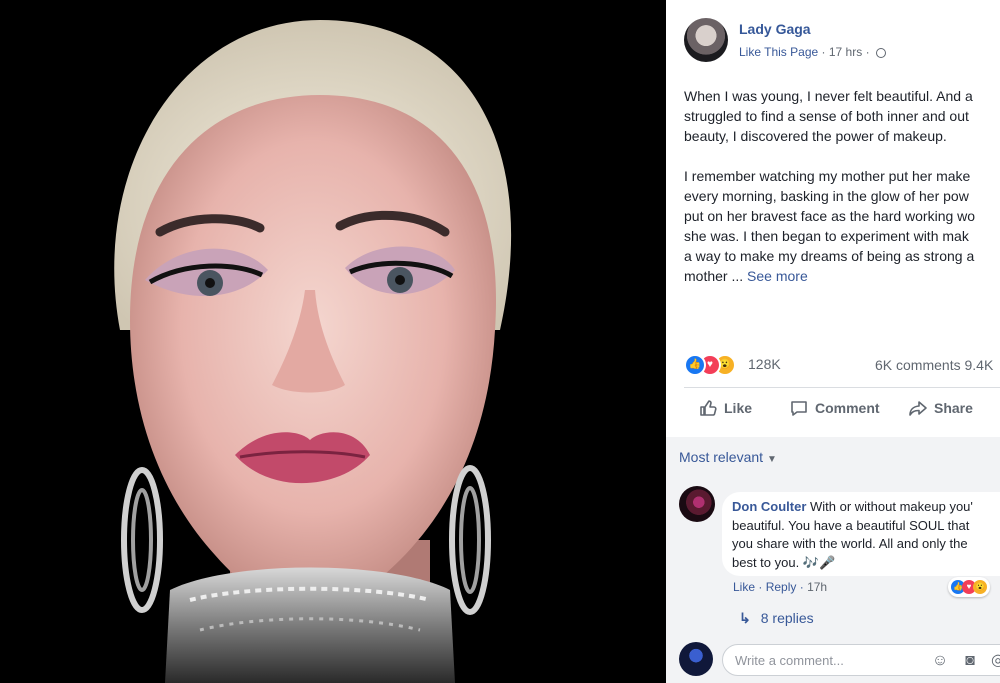  What do you see at coordinates (953, 408) in the screenshot?
I see `share-label: Share` at bounding box center [953, 408].